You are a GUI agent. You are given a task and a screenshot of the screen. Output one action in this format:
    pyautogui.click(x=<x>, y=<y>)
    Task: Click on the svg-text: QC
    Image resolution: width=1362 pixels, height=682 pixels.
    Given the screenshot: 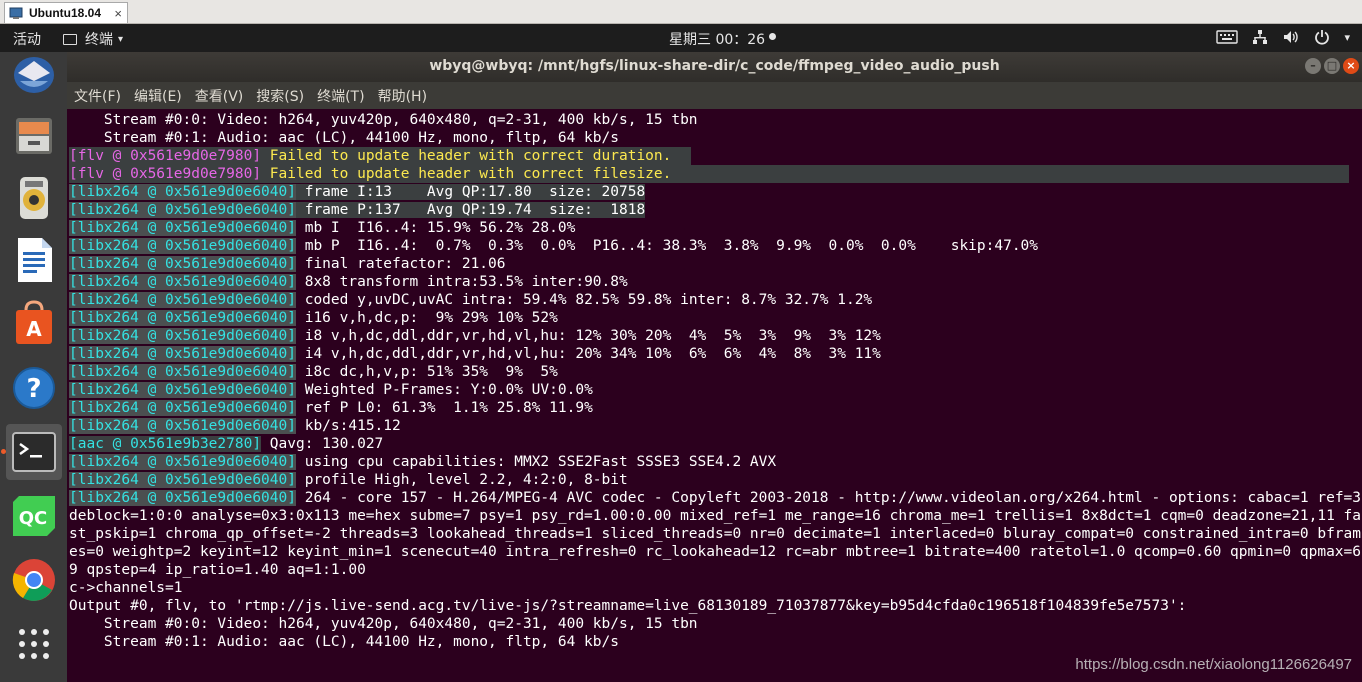 What is the action you would take?
    pyautogui.click(x=33, y=518)
    